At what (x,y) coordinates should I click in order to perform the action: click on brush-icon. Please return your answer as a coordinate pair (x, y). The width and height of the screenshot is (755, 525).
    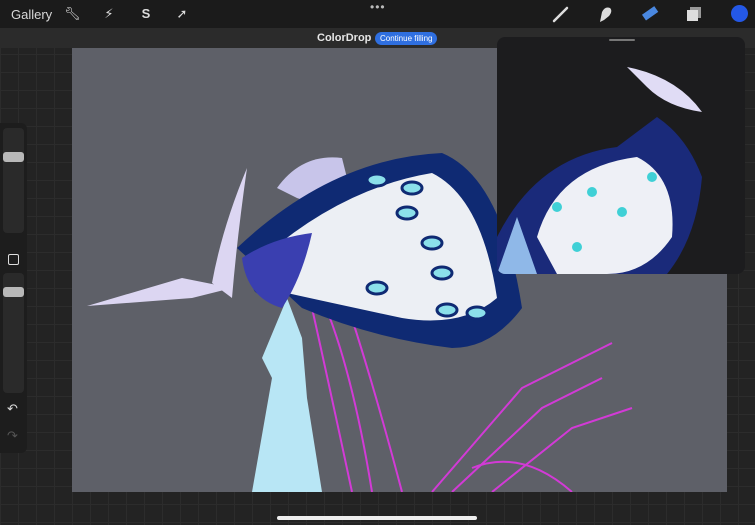
    Looking at the image, I should click on (561, 14).